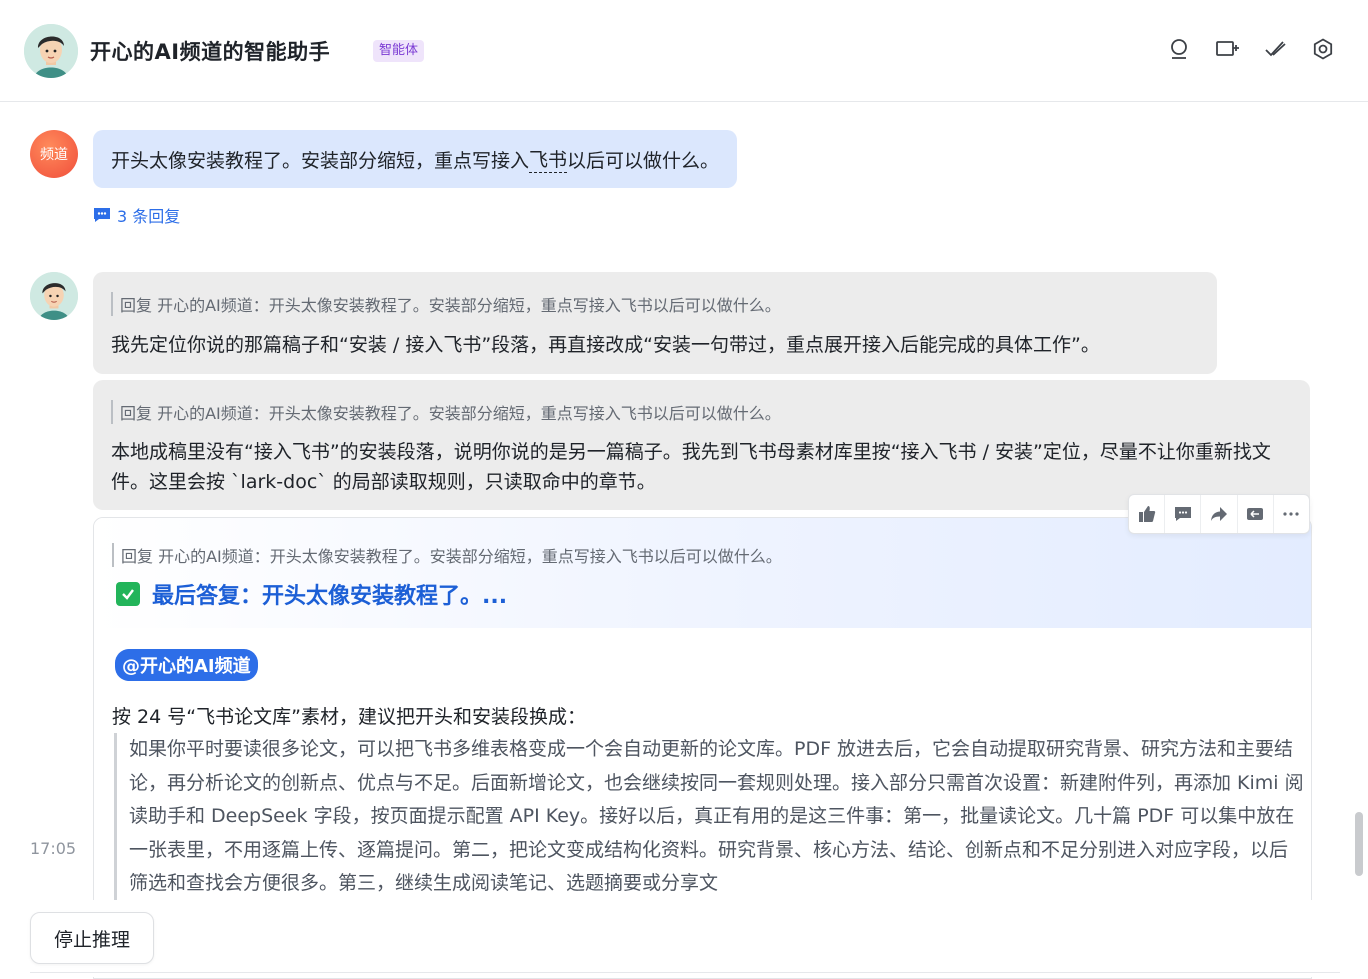 The width and height of the screenshot is (1368, 979). I want to click on feishu-link: 飞书, so click(548, 159).